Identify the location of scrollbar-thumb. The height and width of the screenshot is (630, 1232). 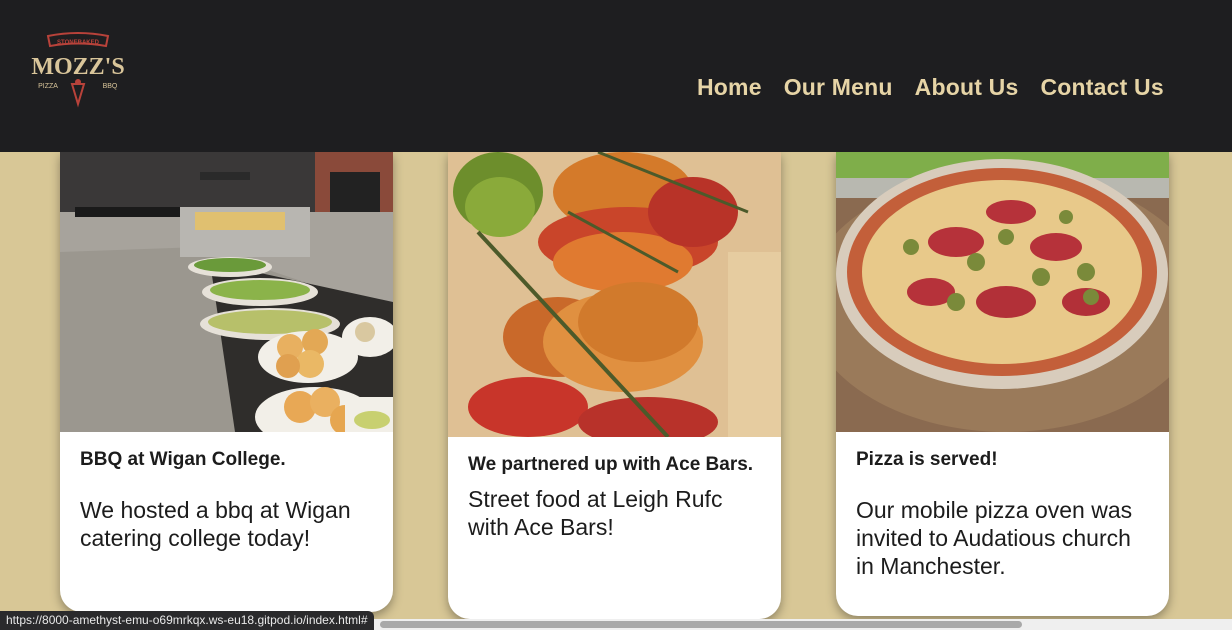
(701, 624).